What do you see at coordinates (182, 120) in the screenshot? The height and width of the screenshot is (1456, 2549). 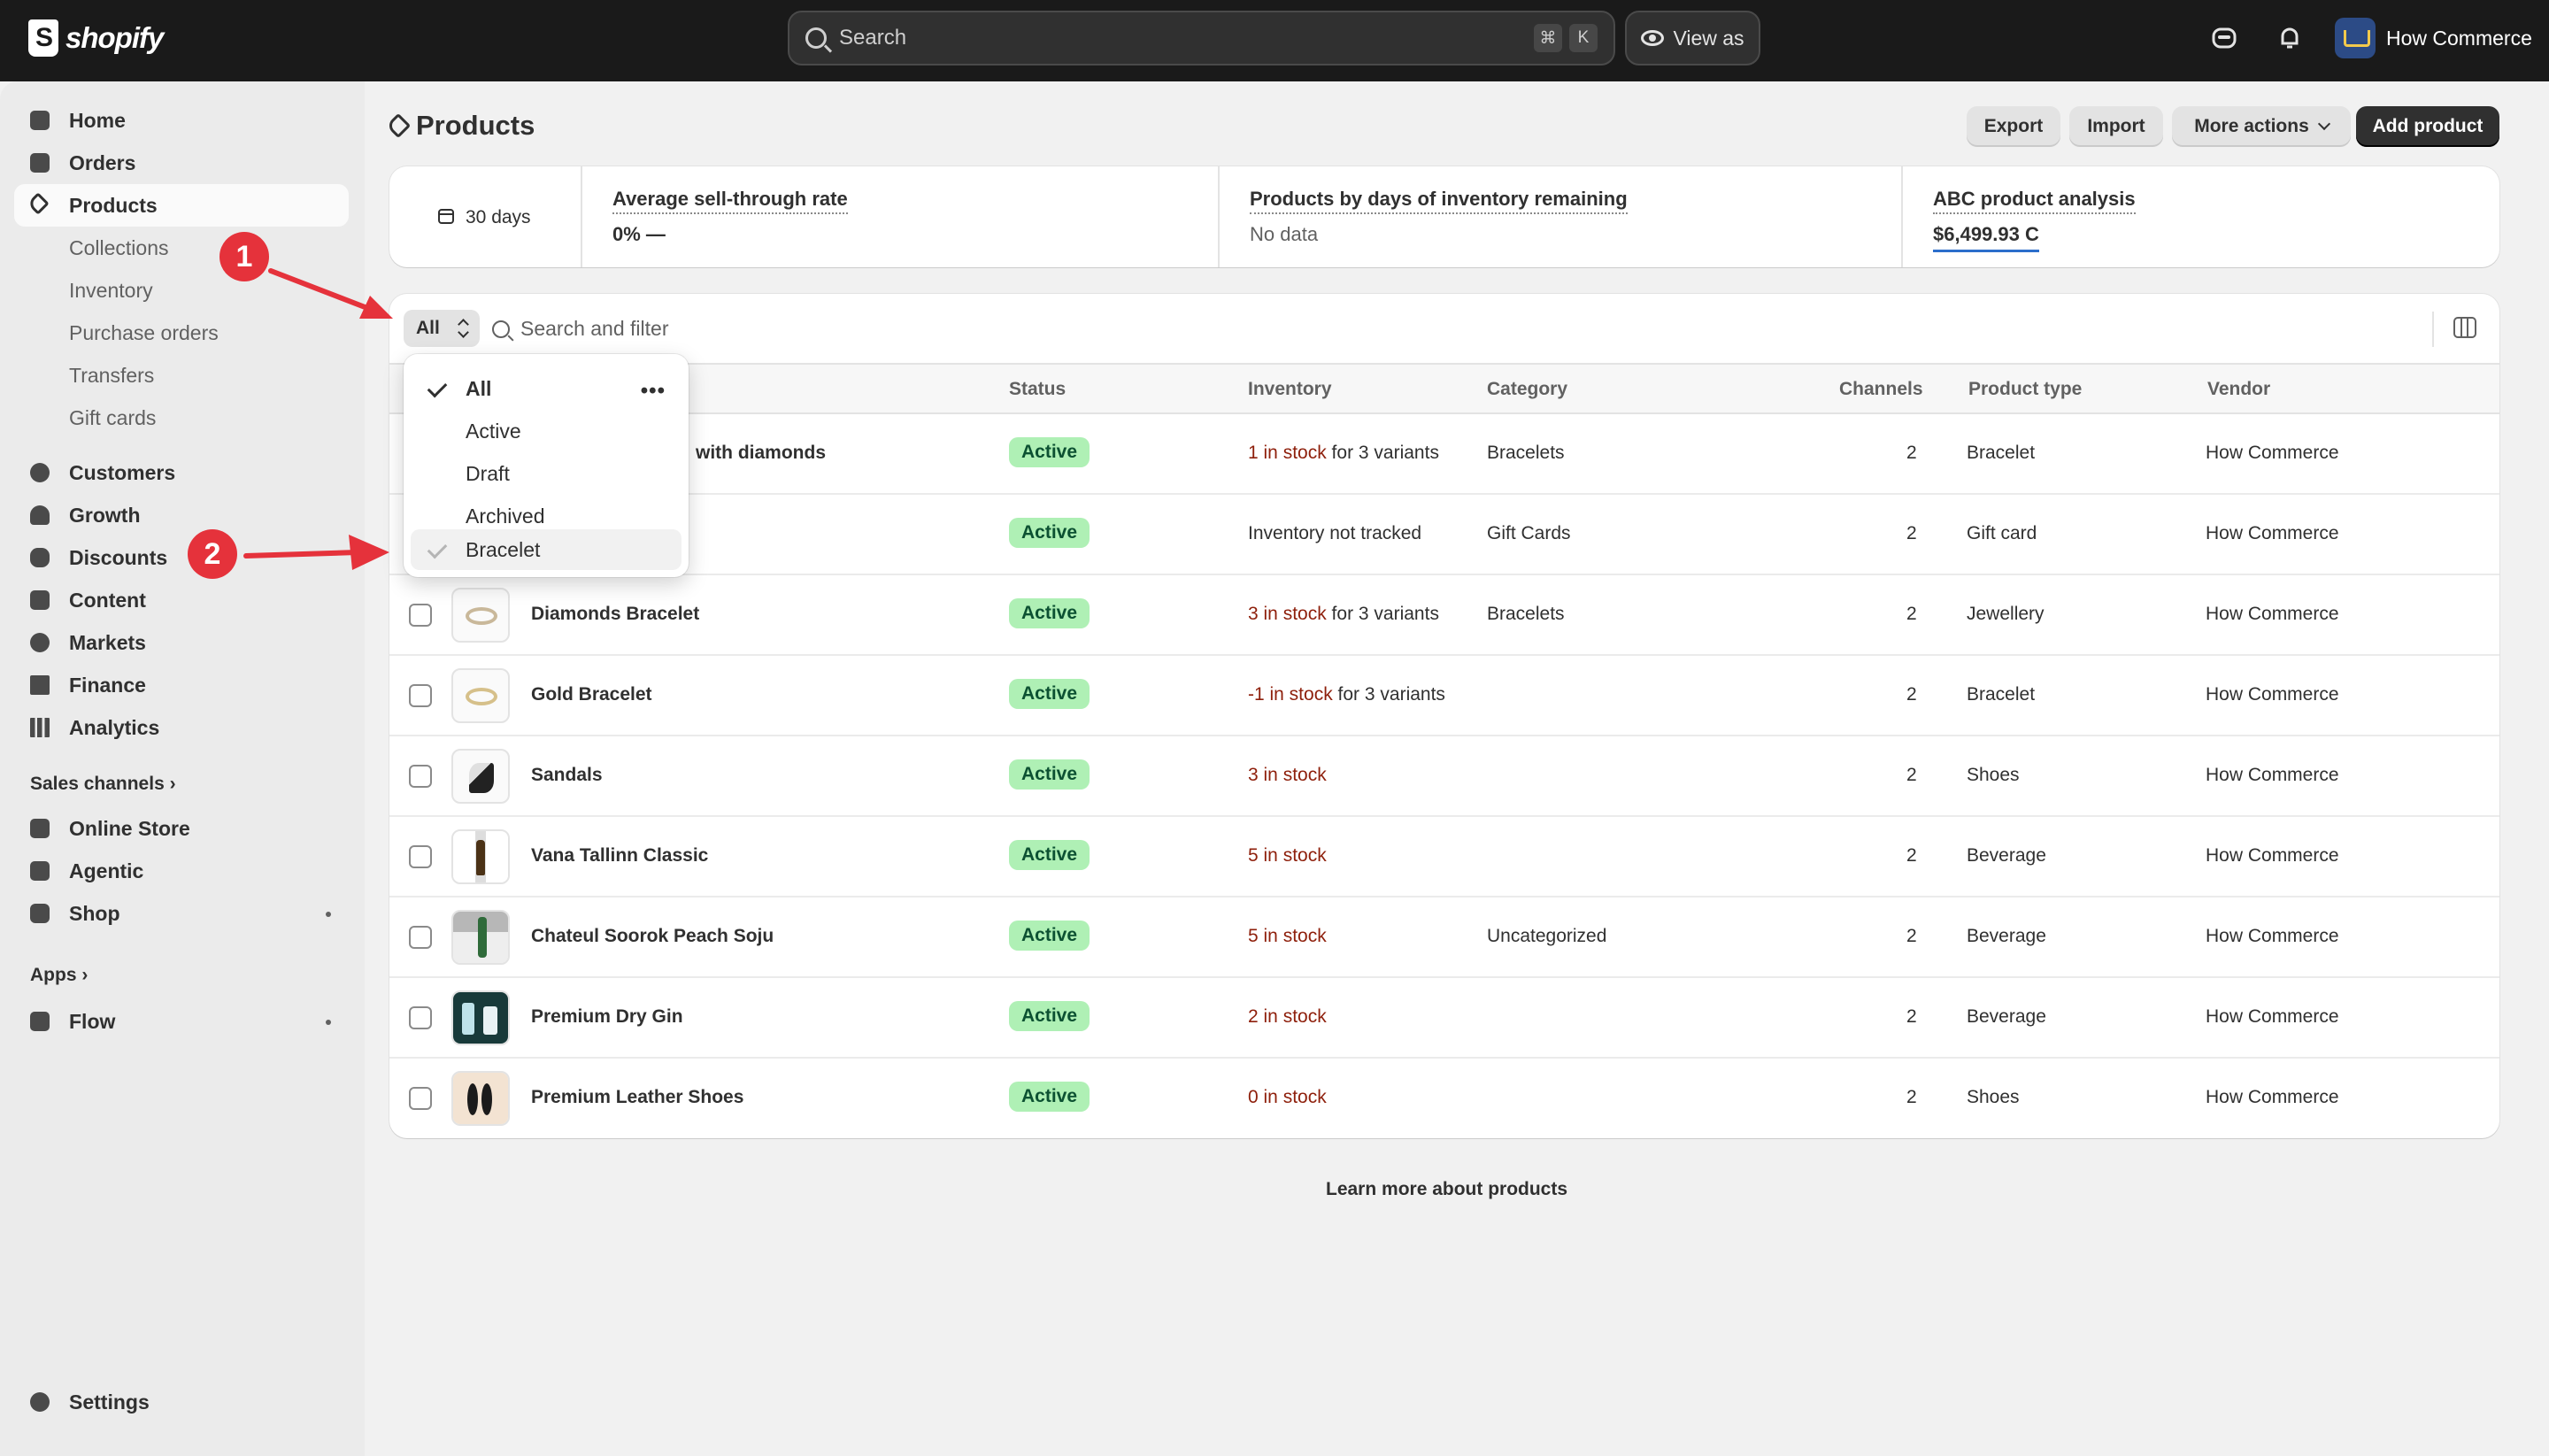 I see `sidebar-item-home: Home` at bounding box center [182, 120].